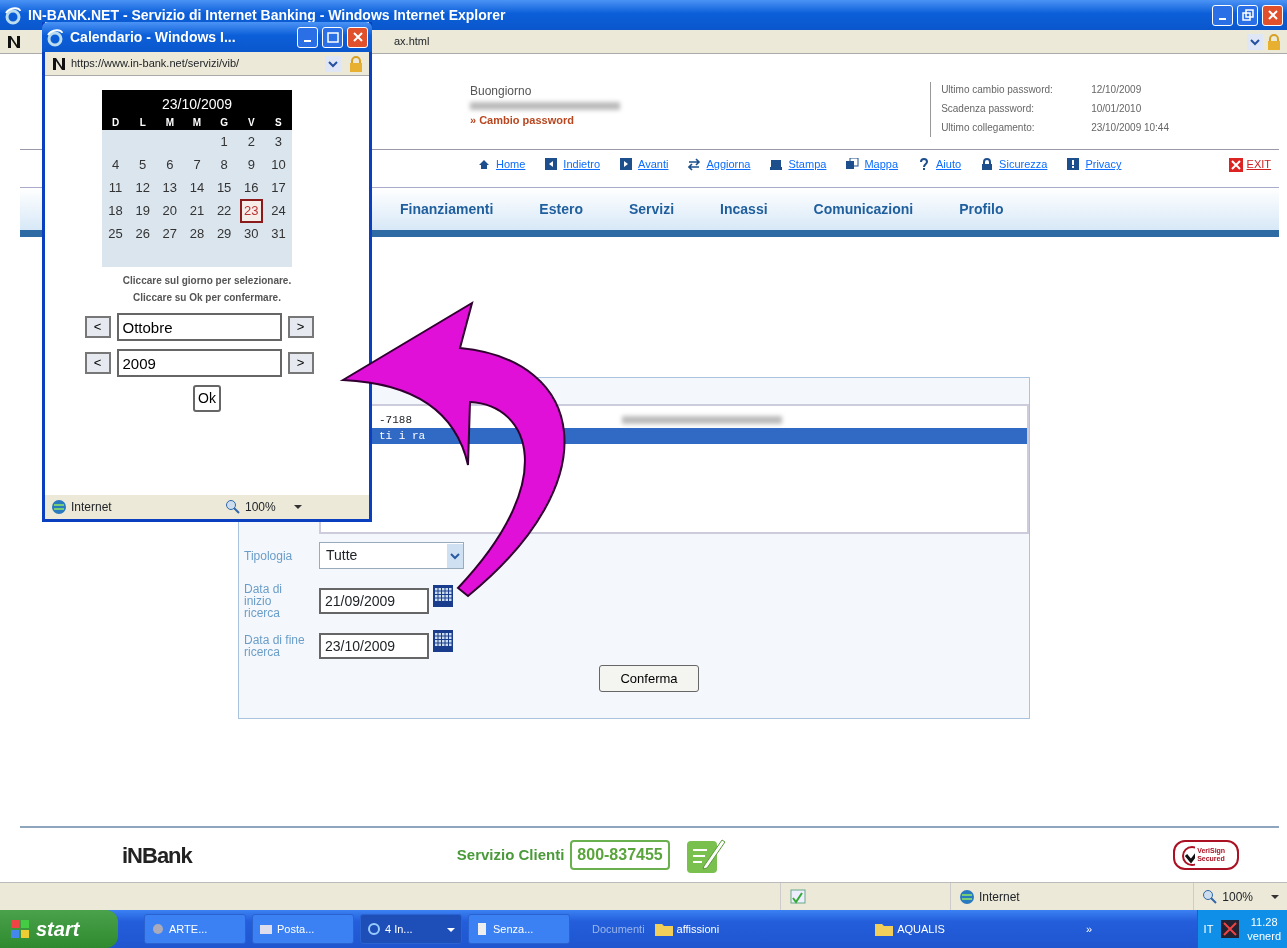 This screenshot has width=1287, height=948. Describe the element at coordinates (20, 929) in the screenshot. I see `windows-flag-icon` at that location.